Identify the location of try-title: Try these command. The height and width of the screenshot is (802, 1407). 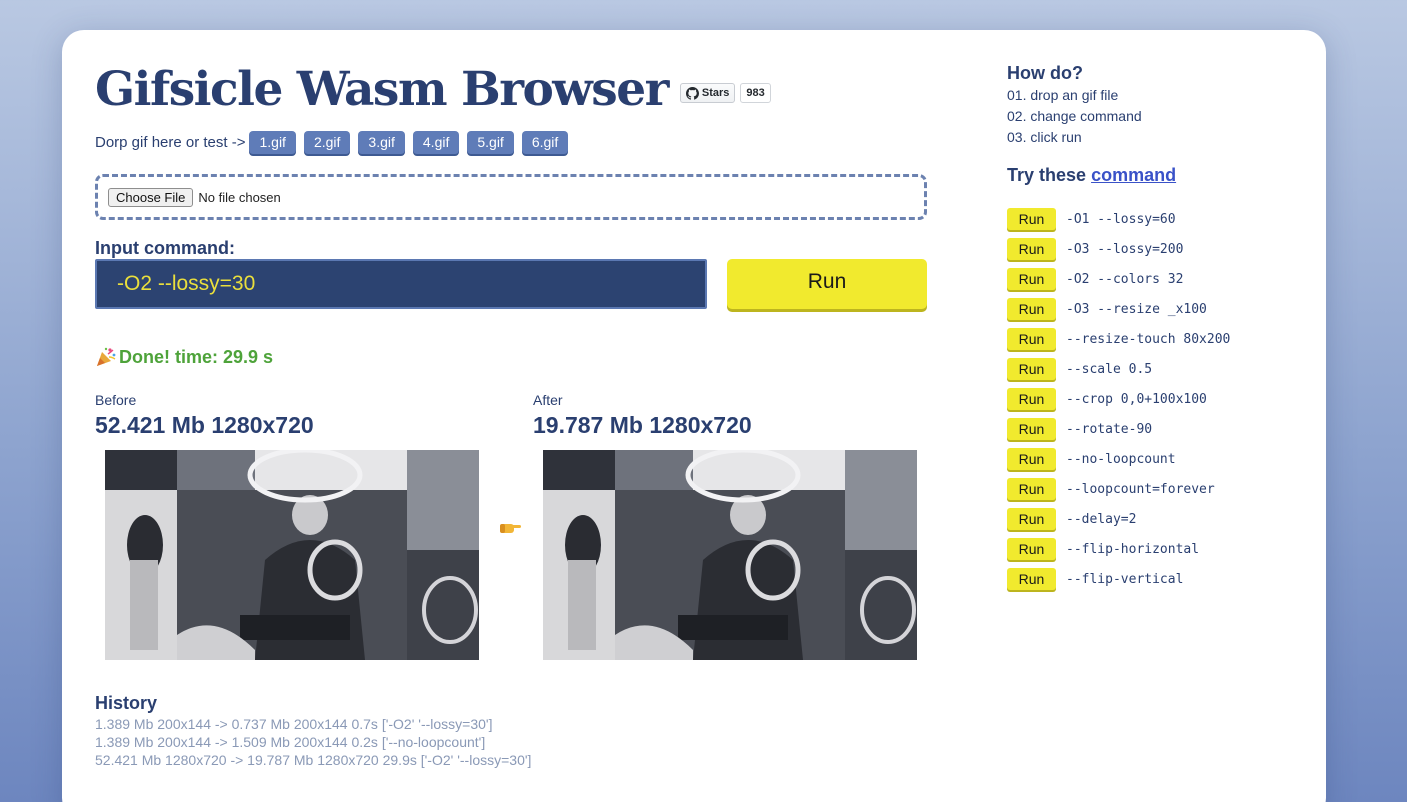
(1091, 175).